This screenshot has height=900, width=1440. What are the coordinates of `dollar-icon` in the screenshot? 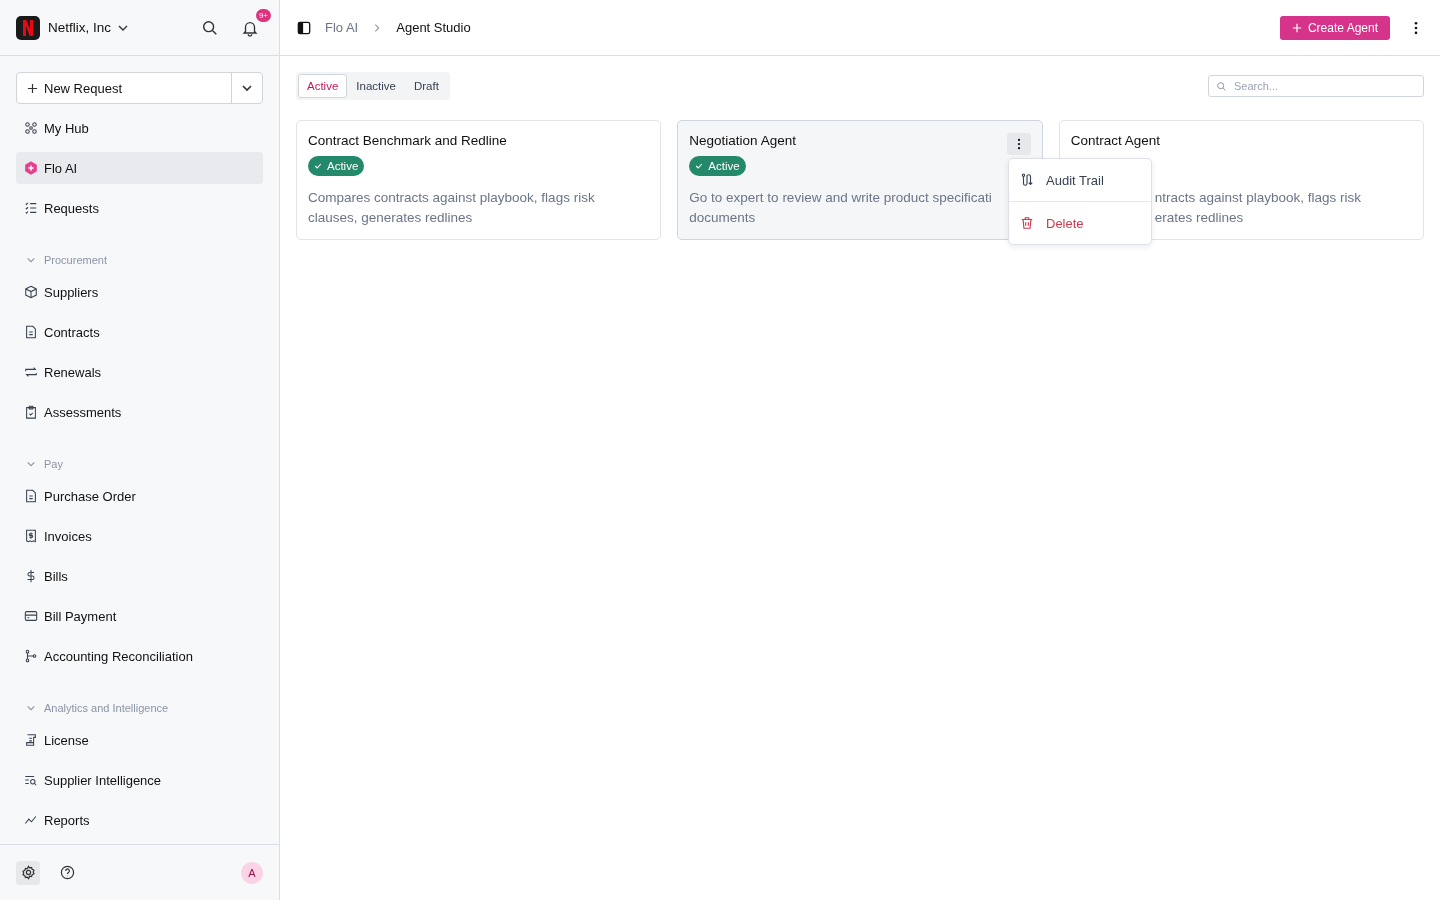 It's located at (31, 576).